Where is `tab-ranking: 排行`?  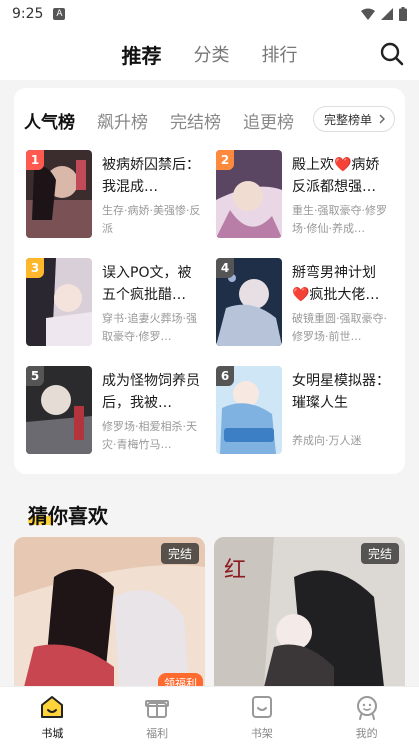 tab-ranking: 排行 is located at coordinates (280, 54).